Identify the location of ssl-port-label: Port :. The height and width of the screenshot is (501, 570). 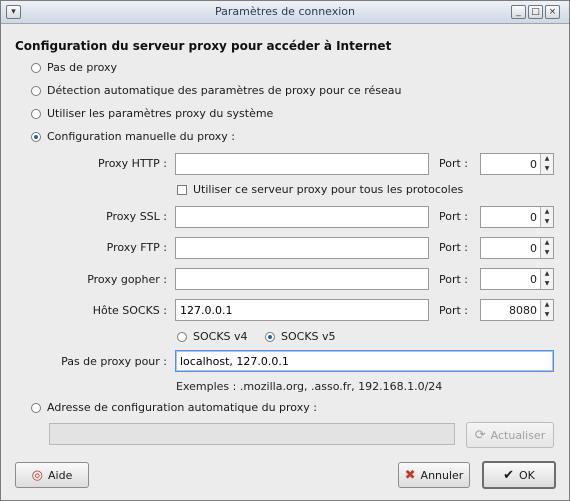
(454, 216).